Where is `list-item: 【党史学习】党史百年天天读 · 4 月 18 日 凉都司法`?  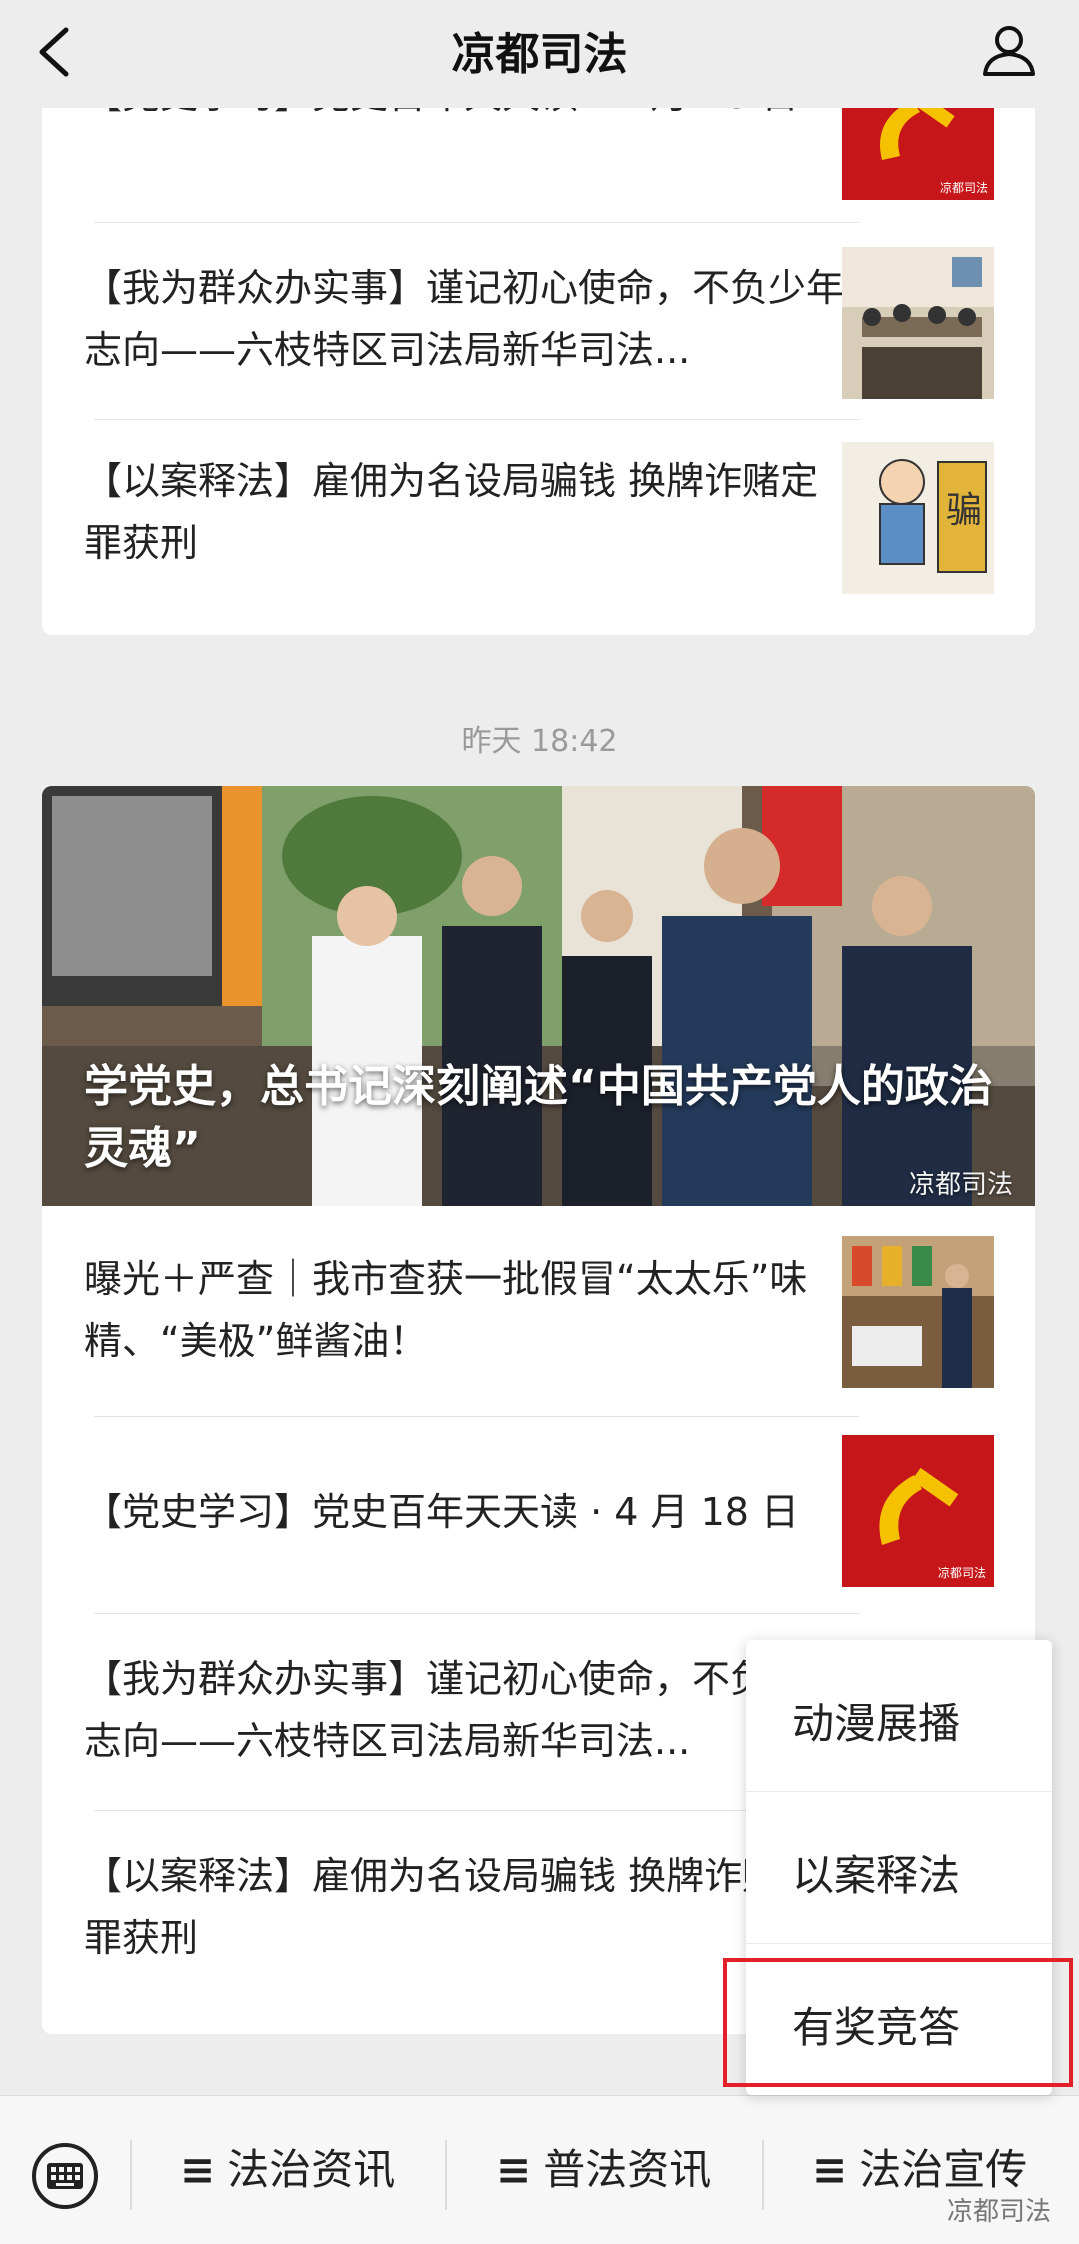
list-item: 【党史学习】党史百年天天读 · 4 月 18 日 凉都司法 is located at coordinates (538, 1515).